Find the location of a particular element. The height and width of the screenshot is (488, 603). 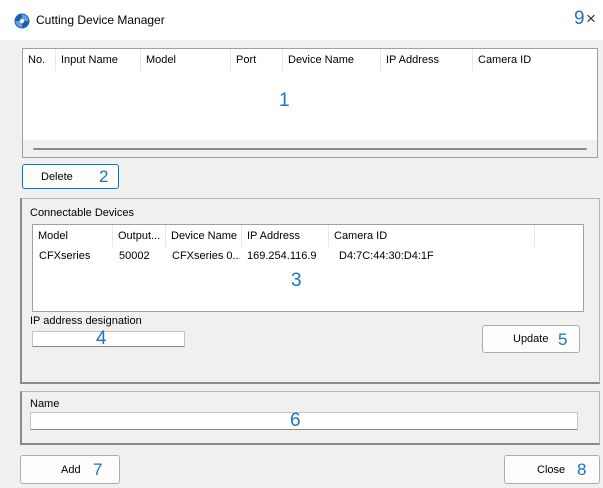

callout-6: 6 is located at coordinates (295, 420).